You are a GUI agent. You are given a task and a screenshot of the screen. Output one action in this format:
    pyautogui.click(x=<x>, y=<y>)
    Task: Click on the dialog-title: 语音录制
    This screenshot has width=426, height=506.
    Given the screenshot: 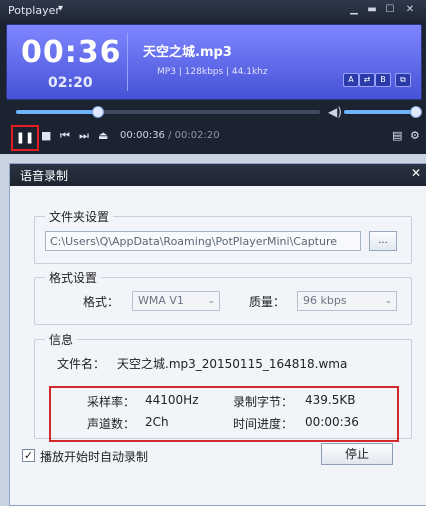 What is the action you would take?
    pyautogui.click(x=44, y=176)
    